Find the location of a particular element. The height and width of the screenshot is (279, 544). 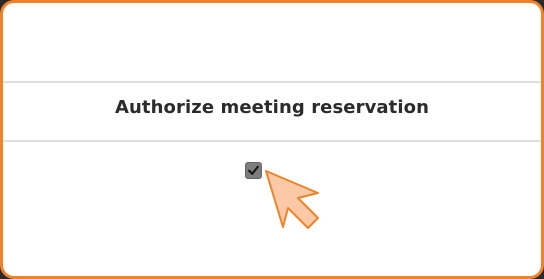

divider-top is located at coordinates (272, 82).